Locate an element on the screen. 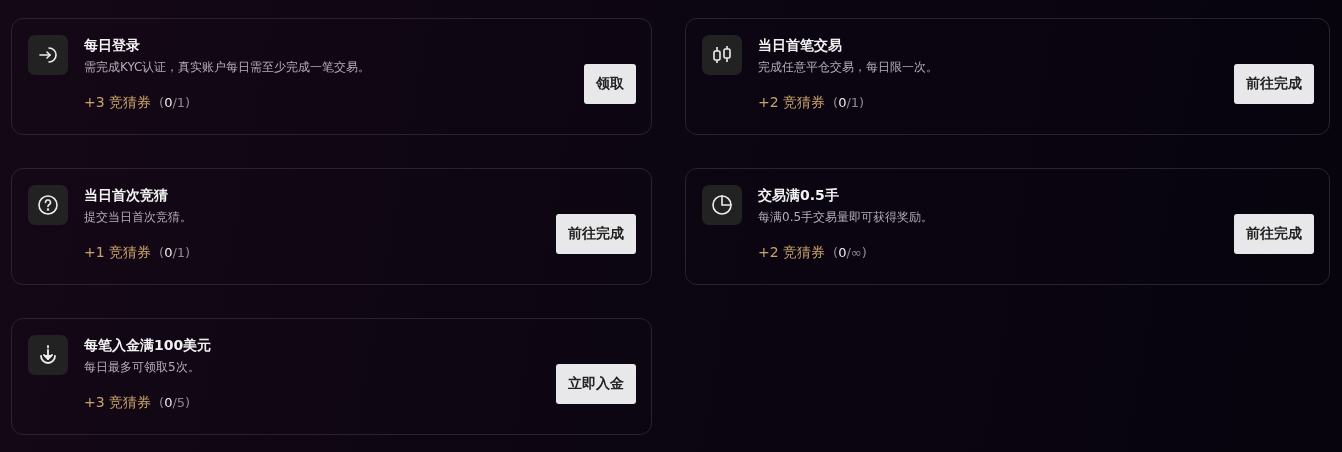 Image resolution: width=1342 pixels, height=452 pixels. task-description: 提交当日首次竞猜。 is located at coordinates (138, 217).